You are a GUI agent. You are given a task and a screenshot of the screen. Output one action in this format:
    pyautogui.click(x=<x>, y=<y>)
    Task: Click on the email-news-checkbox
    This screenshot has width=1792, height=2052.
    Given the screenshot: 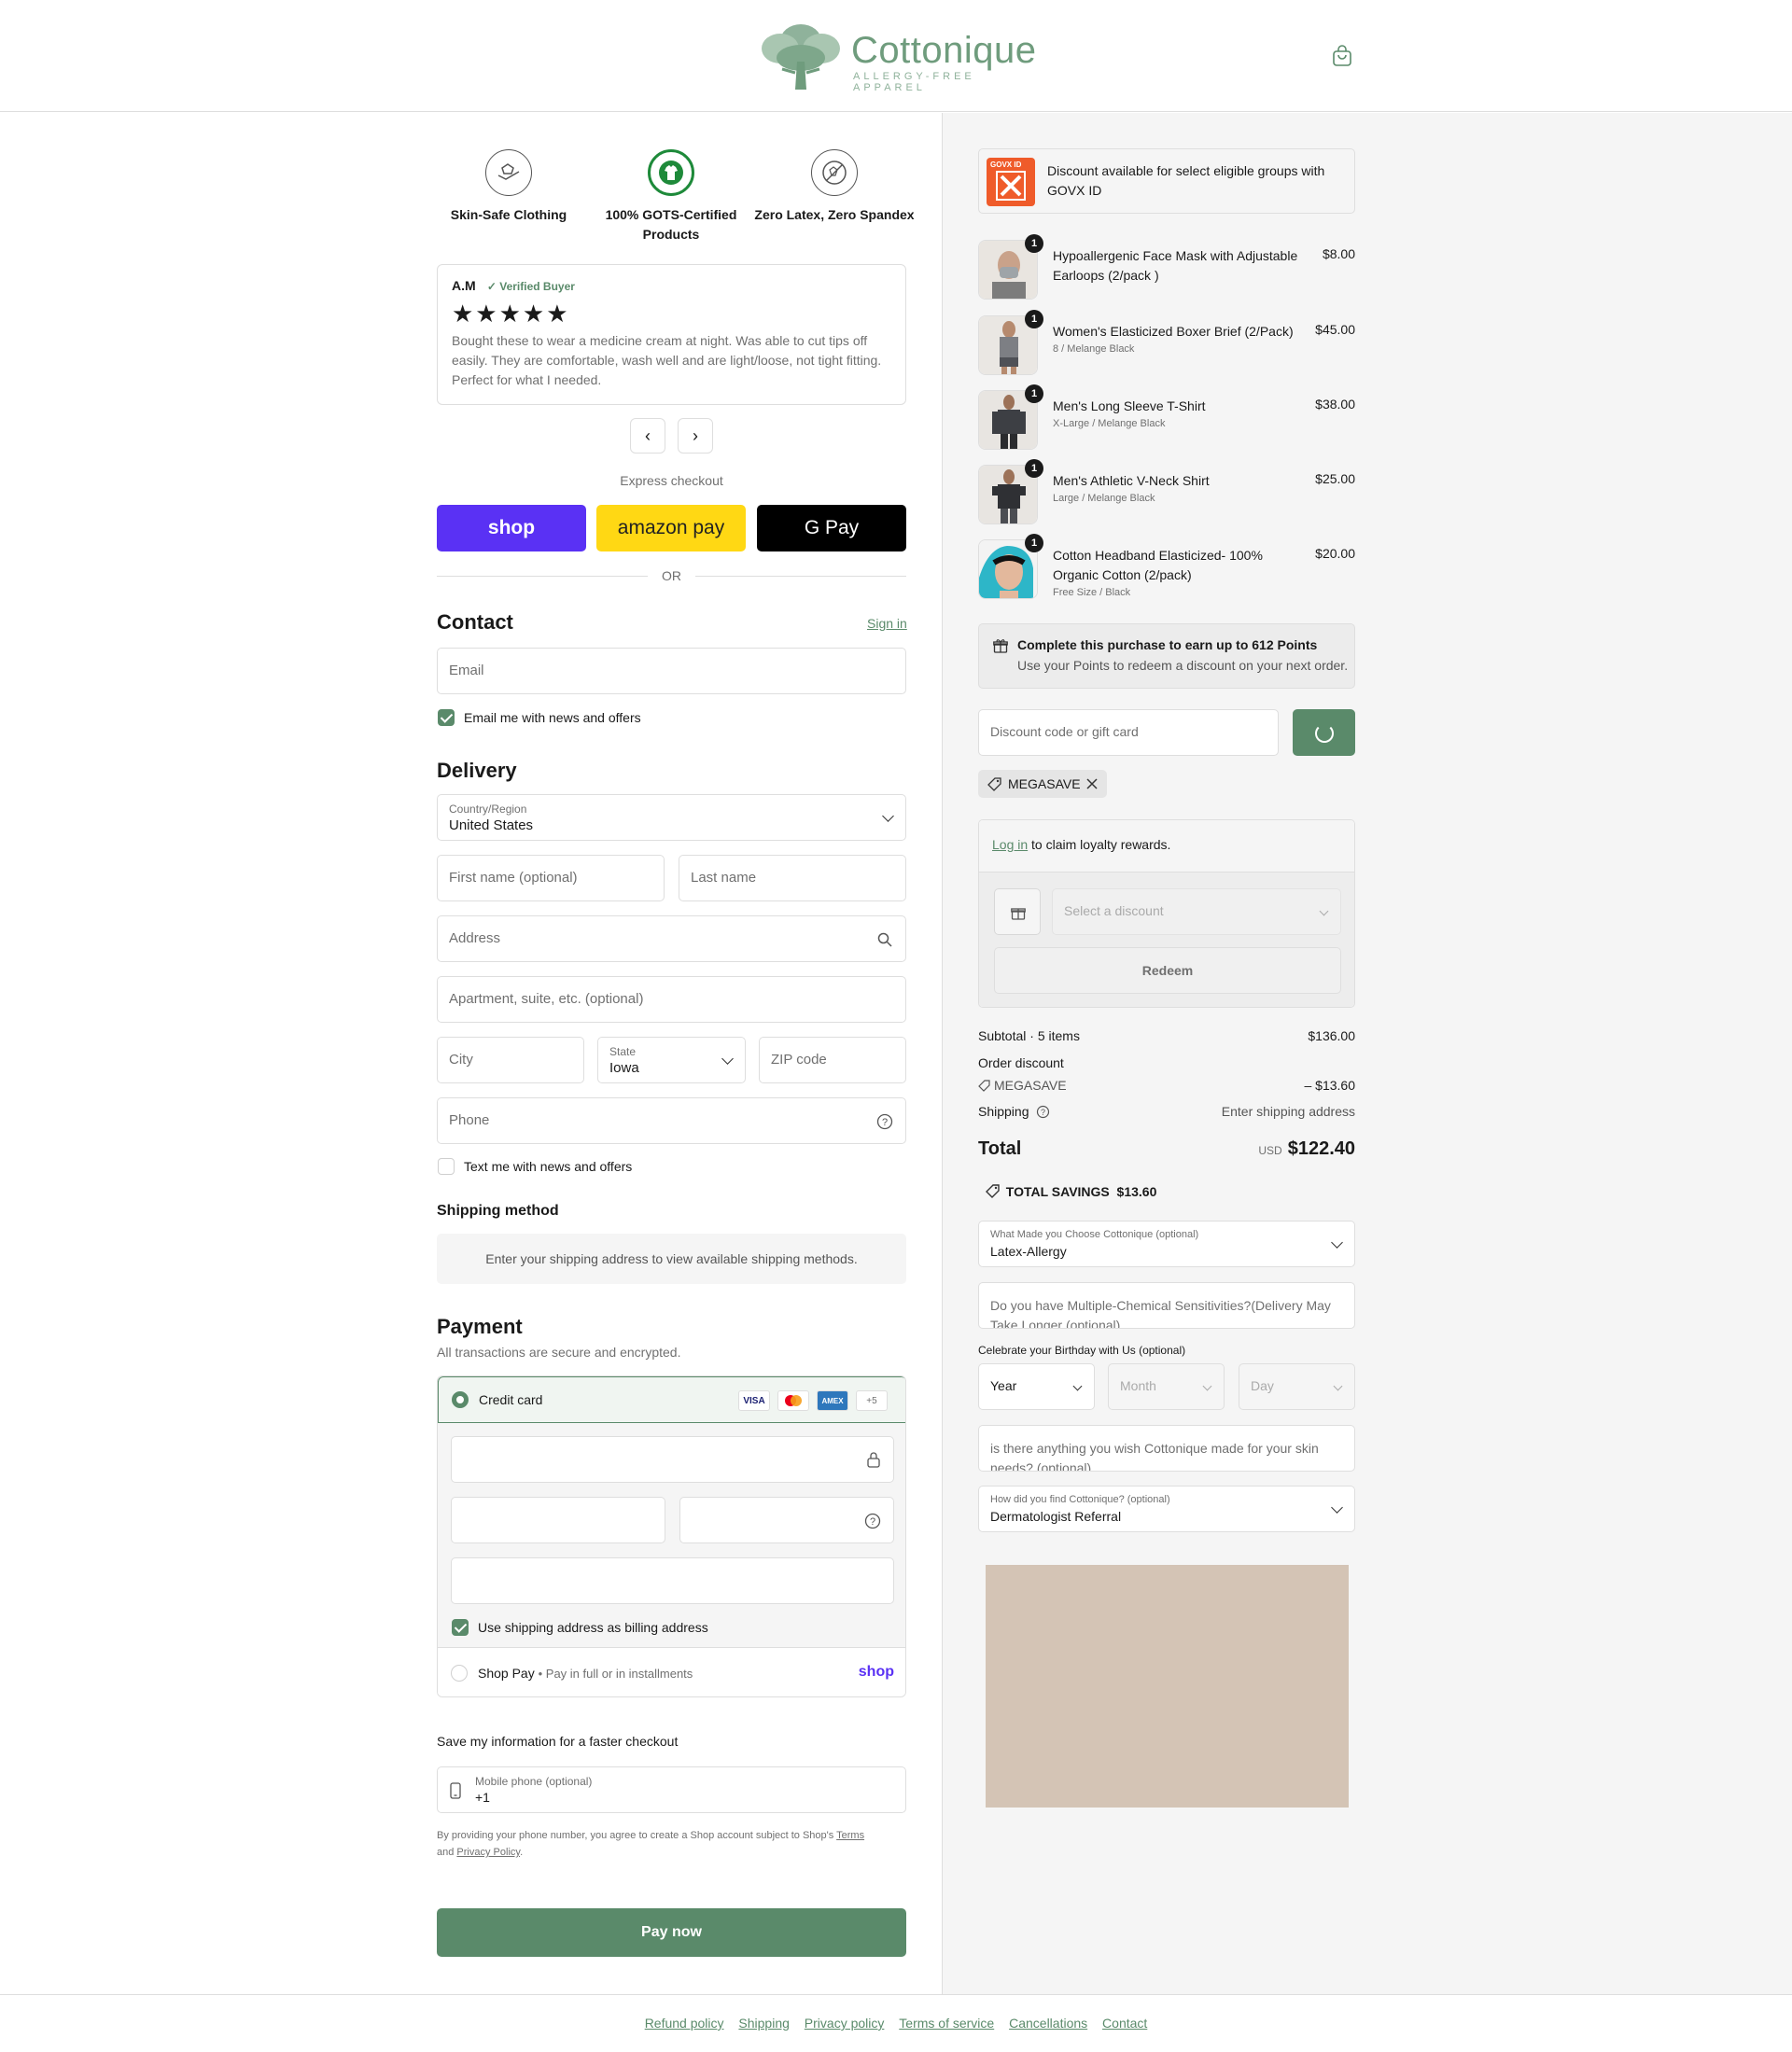 What is the action you would take?
    pyautogui.click(x=446, y=717)
    